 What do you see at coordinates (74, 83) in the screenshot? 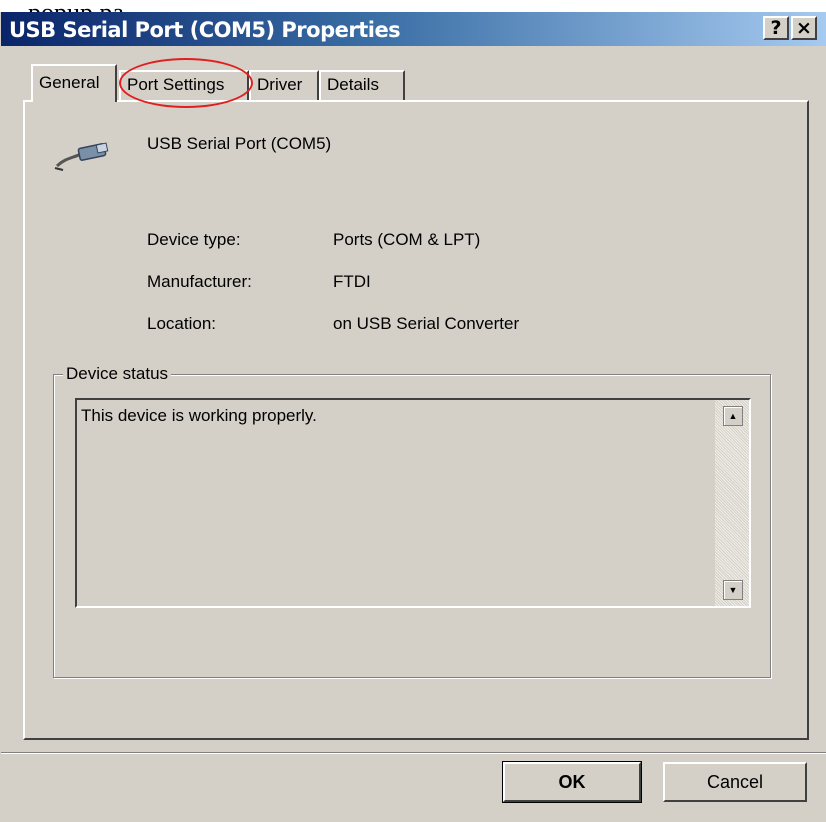
I see `tab-general: General` at bounding box center [74, 83].